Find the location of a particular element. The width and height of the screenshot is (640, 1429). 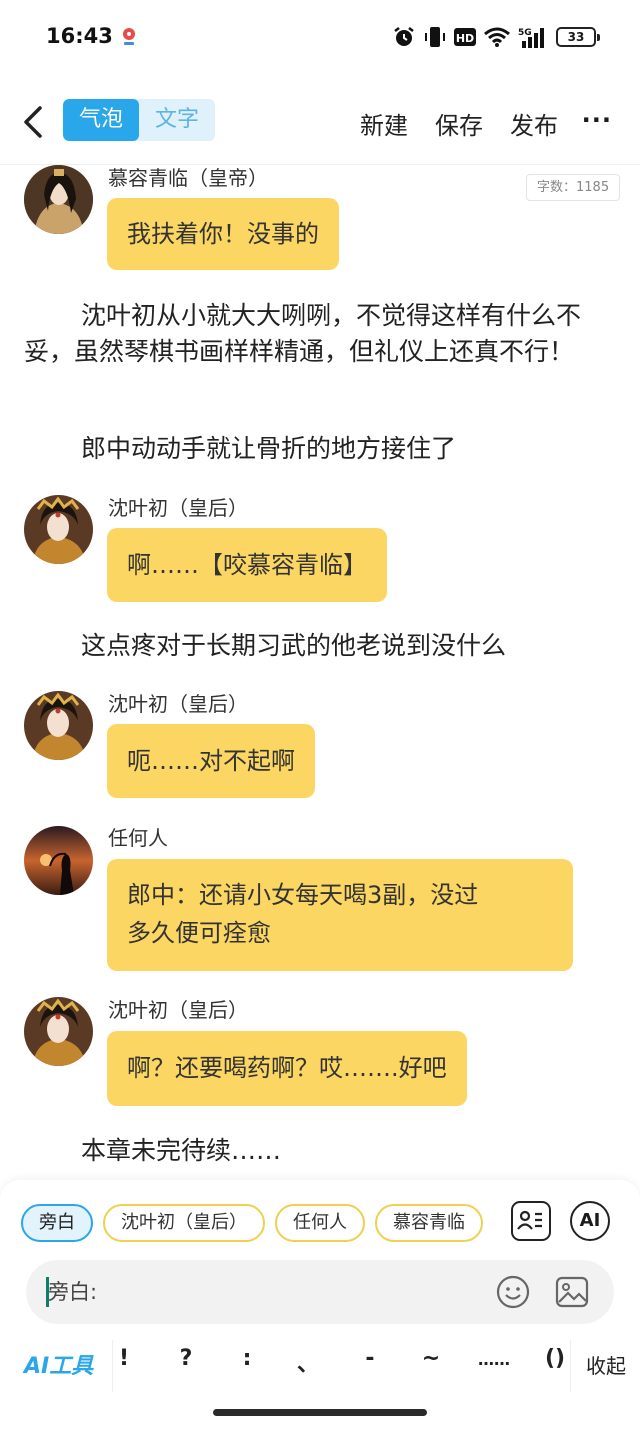

hd-icon: HD is located at coordinates (465, 37).